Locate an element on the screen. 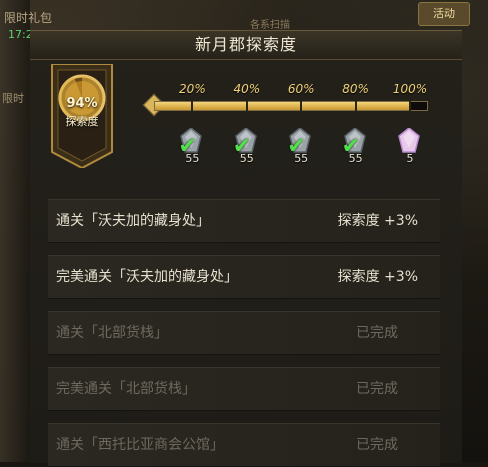 The width and height of the screenshot is (488, 467). task-row: 完美通关「沃夫加的藏身处」 探索度 +3% is located at coordinates (244, 277).